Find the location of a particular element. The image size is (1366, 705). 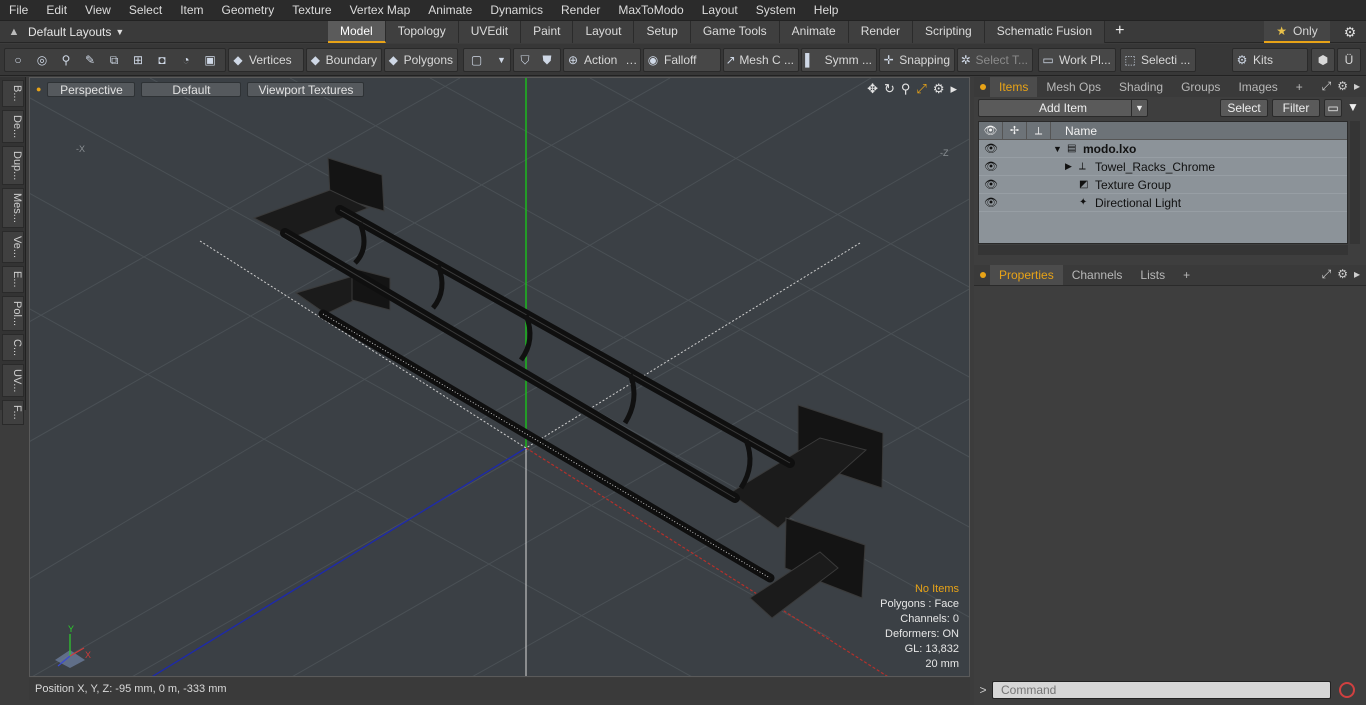

cube-shade-icon: ▣ is located at coordinates (210, 60).